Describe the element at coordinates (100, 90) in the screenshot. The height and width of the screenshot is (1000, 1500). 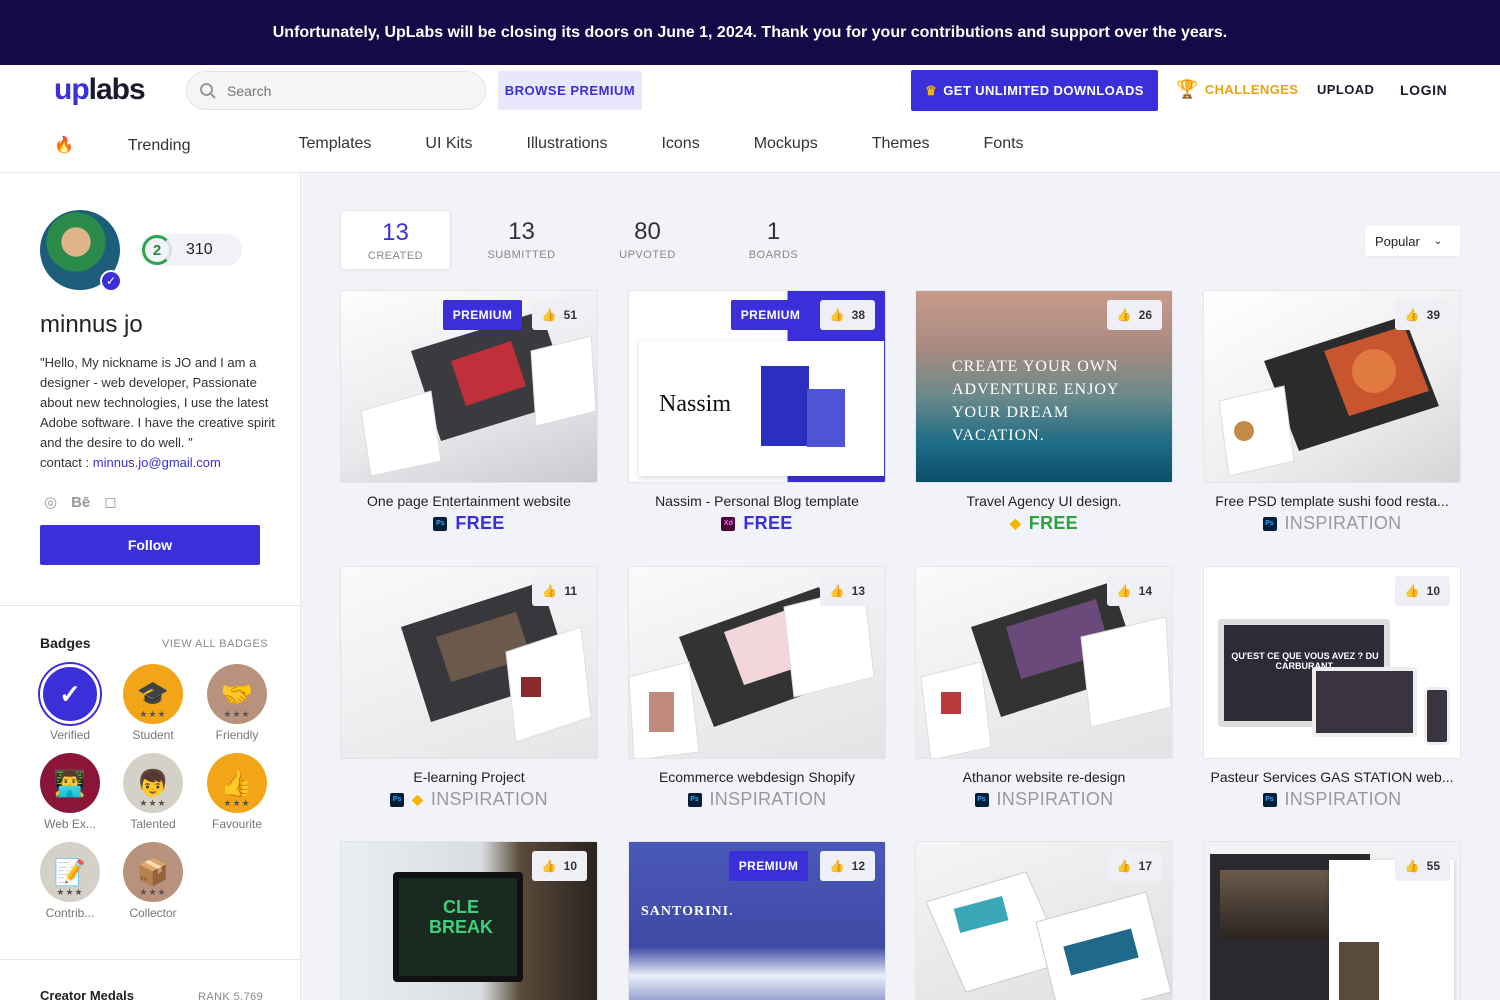
I see `uplabs-logo: uplabs` at that location.